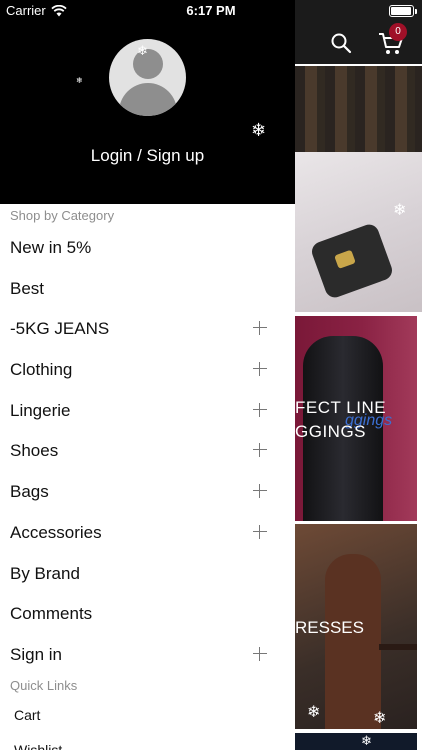  Describe the element at coordinates (147, 655) in the screenshot. I see `menu-item-sign-in: Sign in` at that location.